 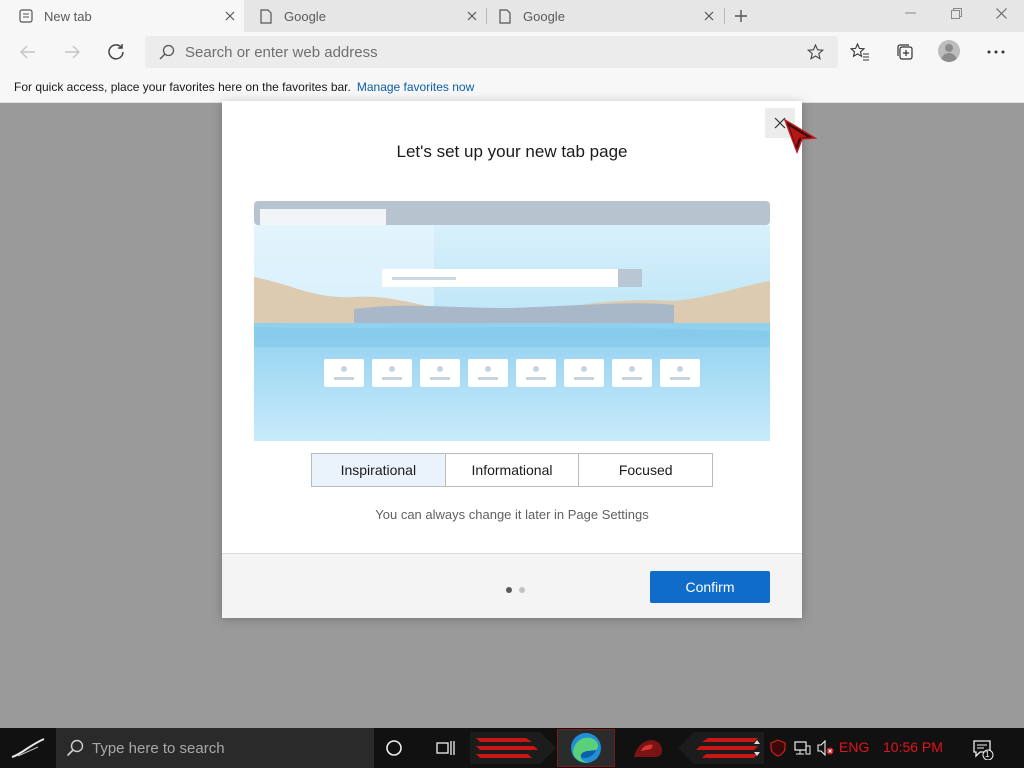 I want to click on taskbar-search-box: Type here to search, so click(x=215, y=748).